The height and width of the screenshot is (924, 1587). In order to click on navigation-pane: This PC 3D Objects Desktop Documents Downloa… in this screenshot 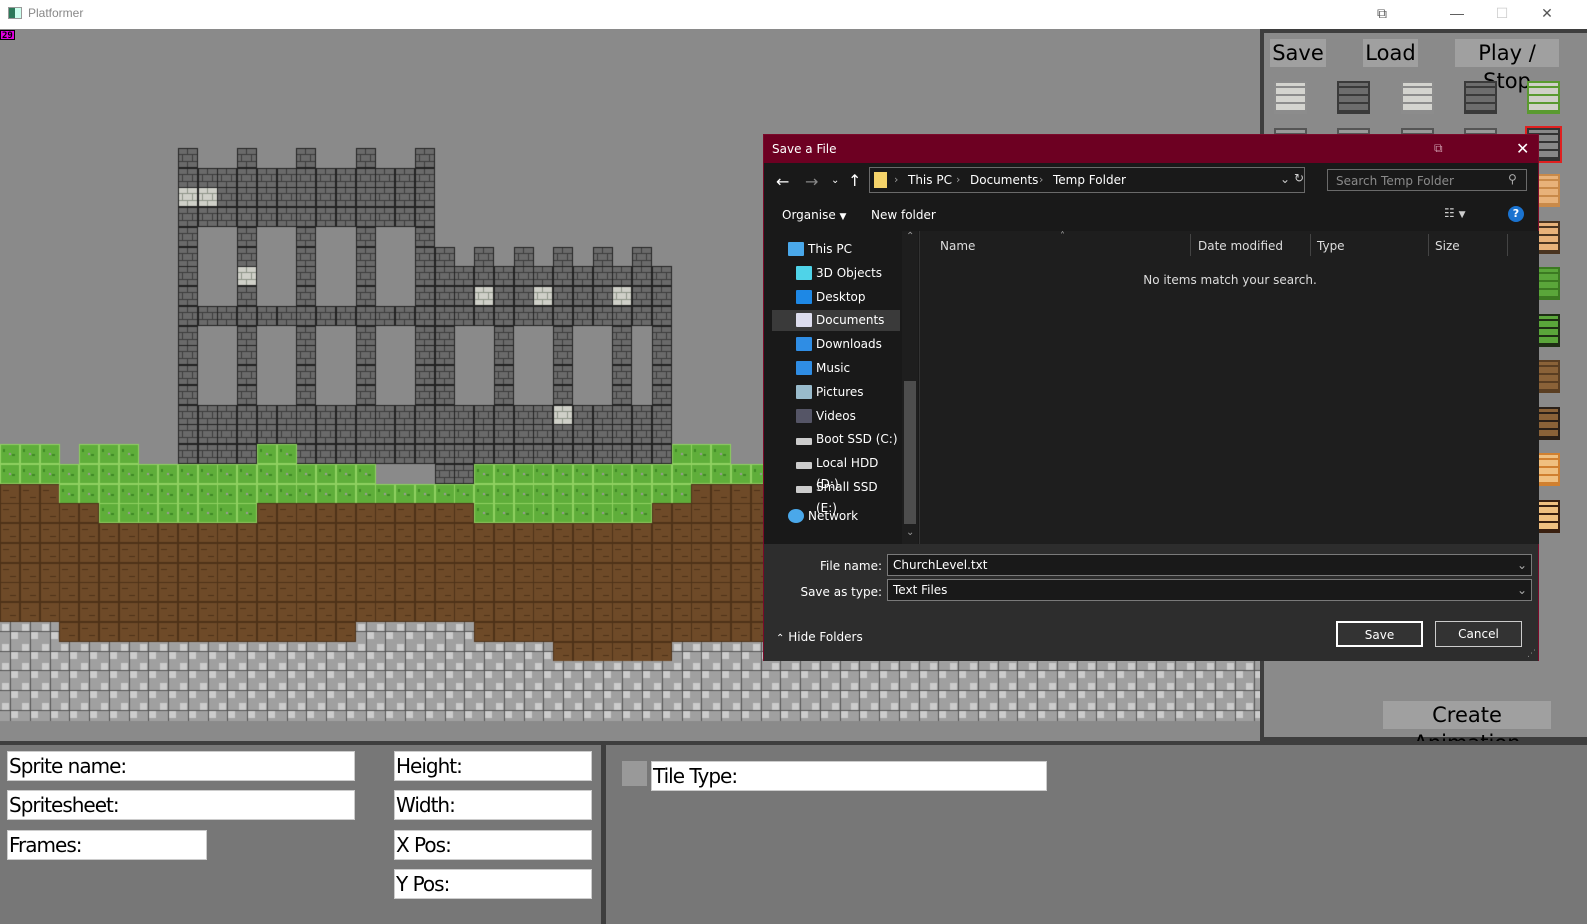, I will do `click(841, 387)`.